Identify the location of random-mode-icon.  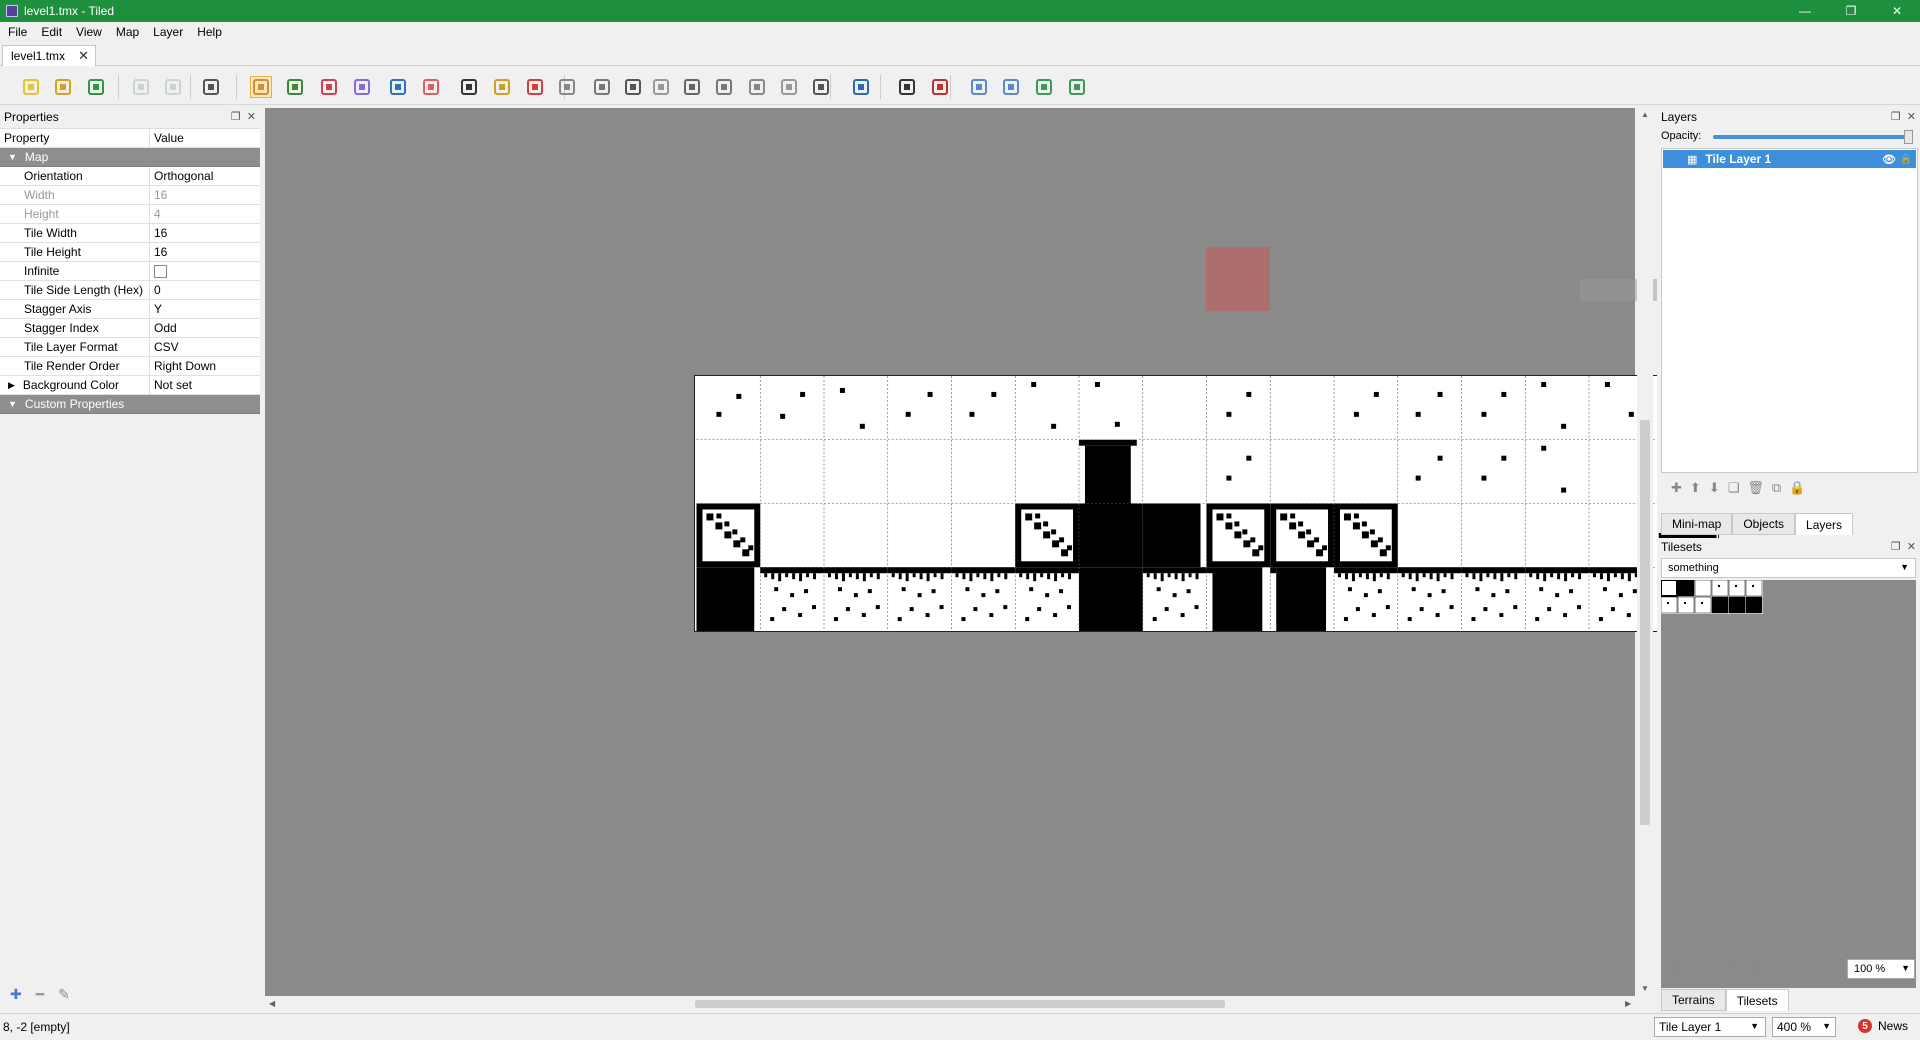
(907, 87).